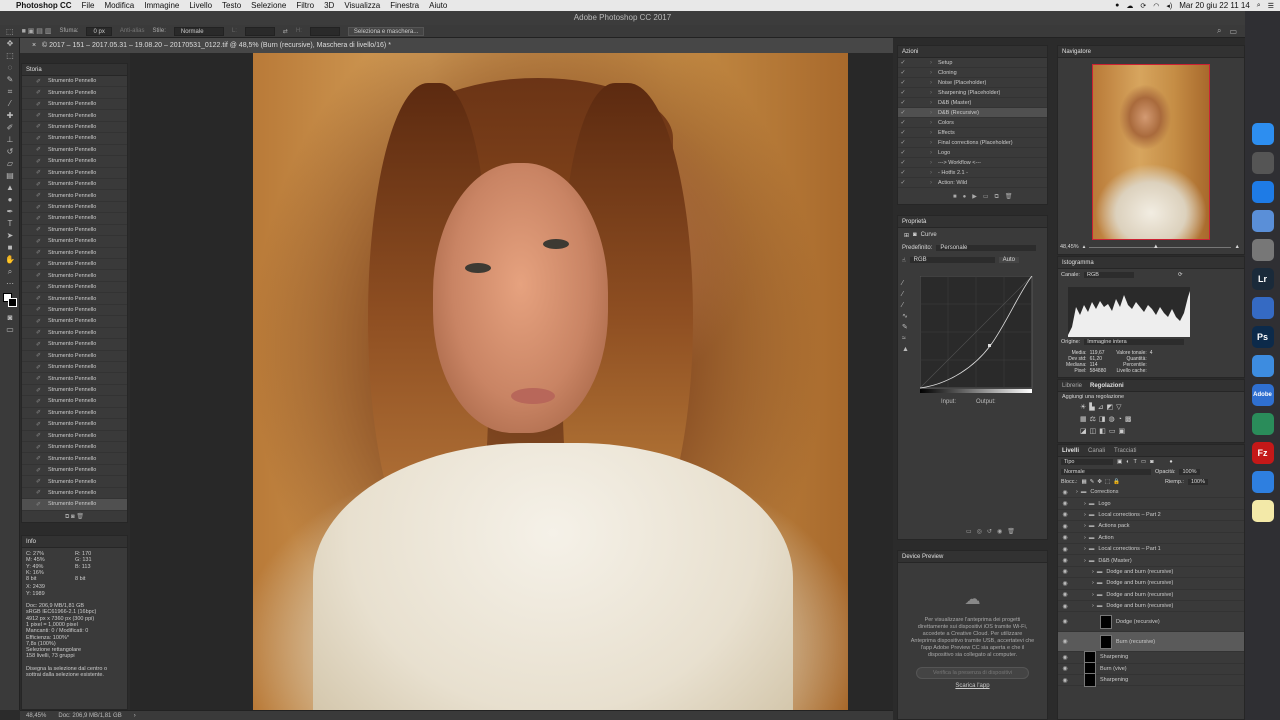 This screenshot has width=1280, height=720. Describe the element at coordinates (132, 31) in the screenshot. I see `antialias-checkbox: Anti-alias` at that location.